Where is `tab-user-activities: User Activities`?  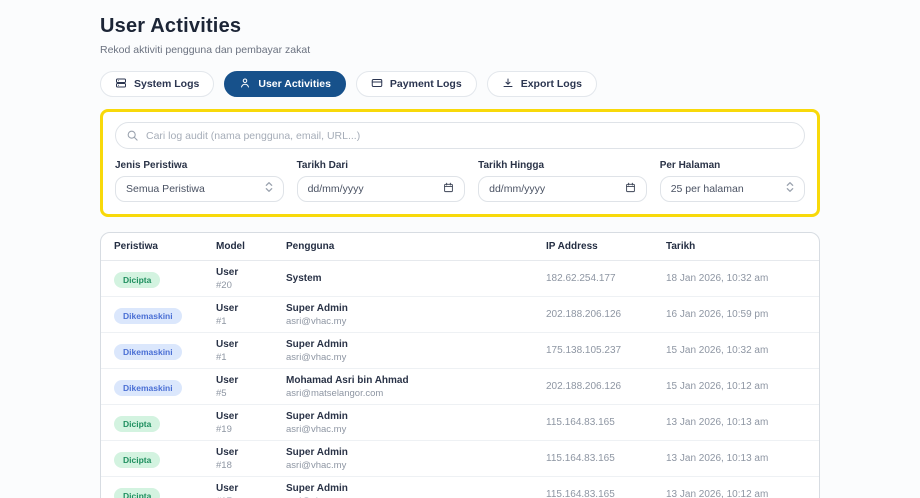
tab-user-activities: User Activities is located at coordinates (285, 84).